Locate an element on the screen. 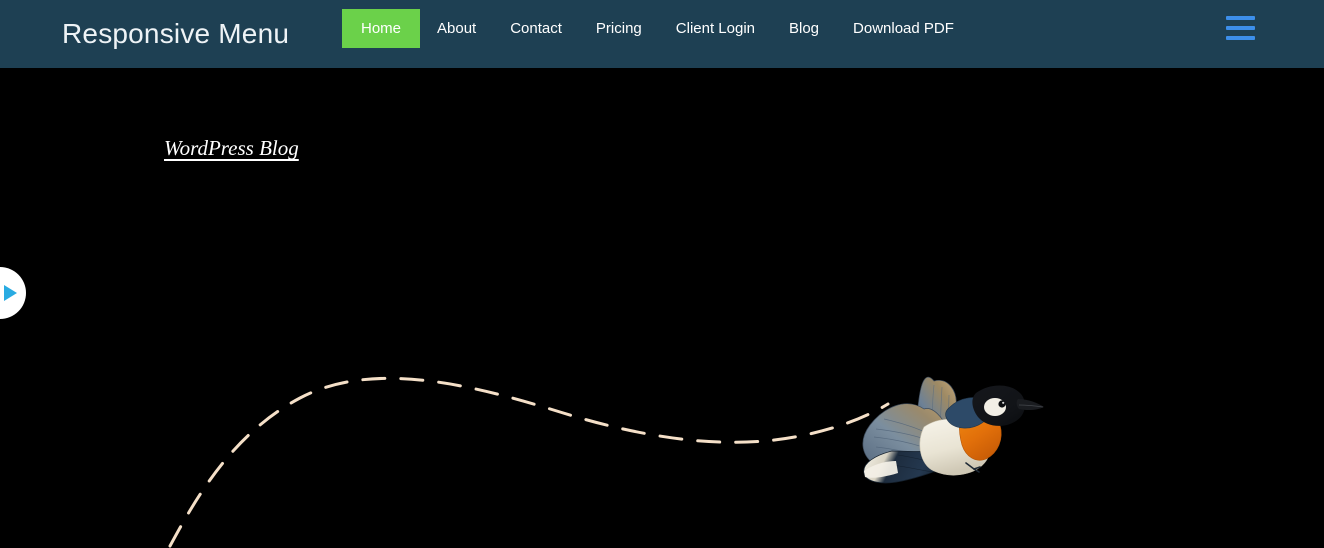 The height and width of the screenshot is (548, 1324). media-play-tab is located at coordinates (13, 293).